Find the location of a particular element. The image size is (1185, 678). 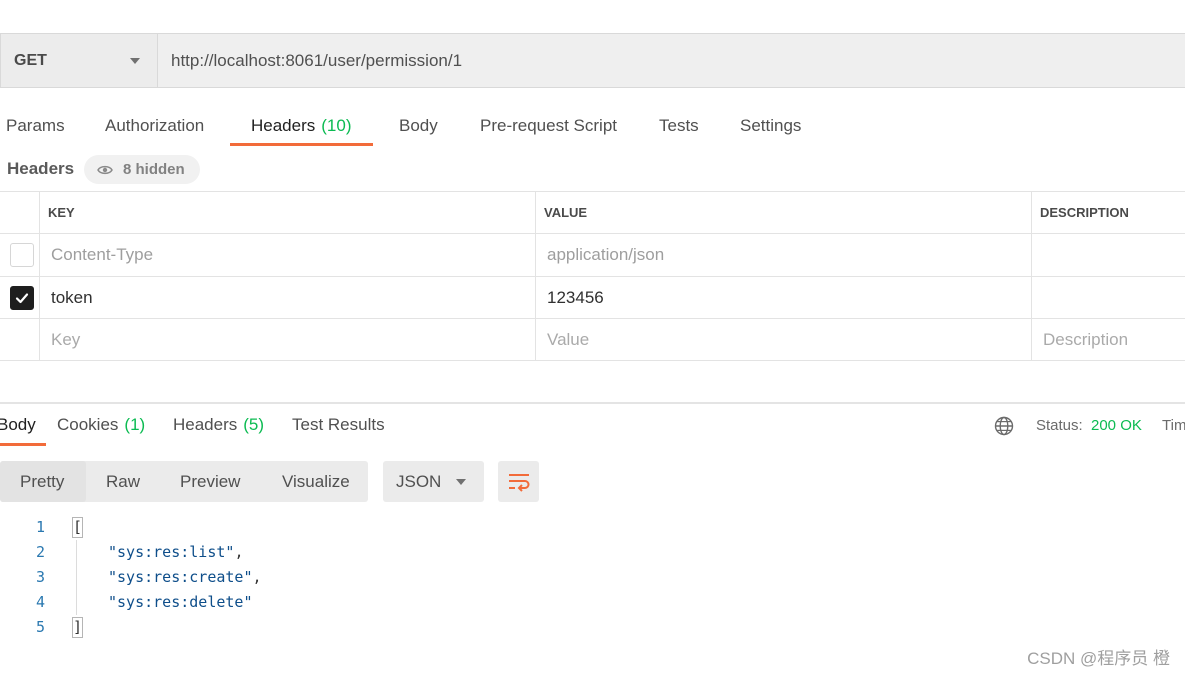

response-time: Tim is located at coordinates (1170, 426).